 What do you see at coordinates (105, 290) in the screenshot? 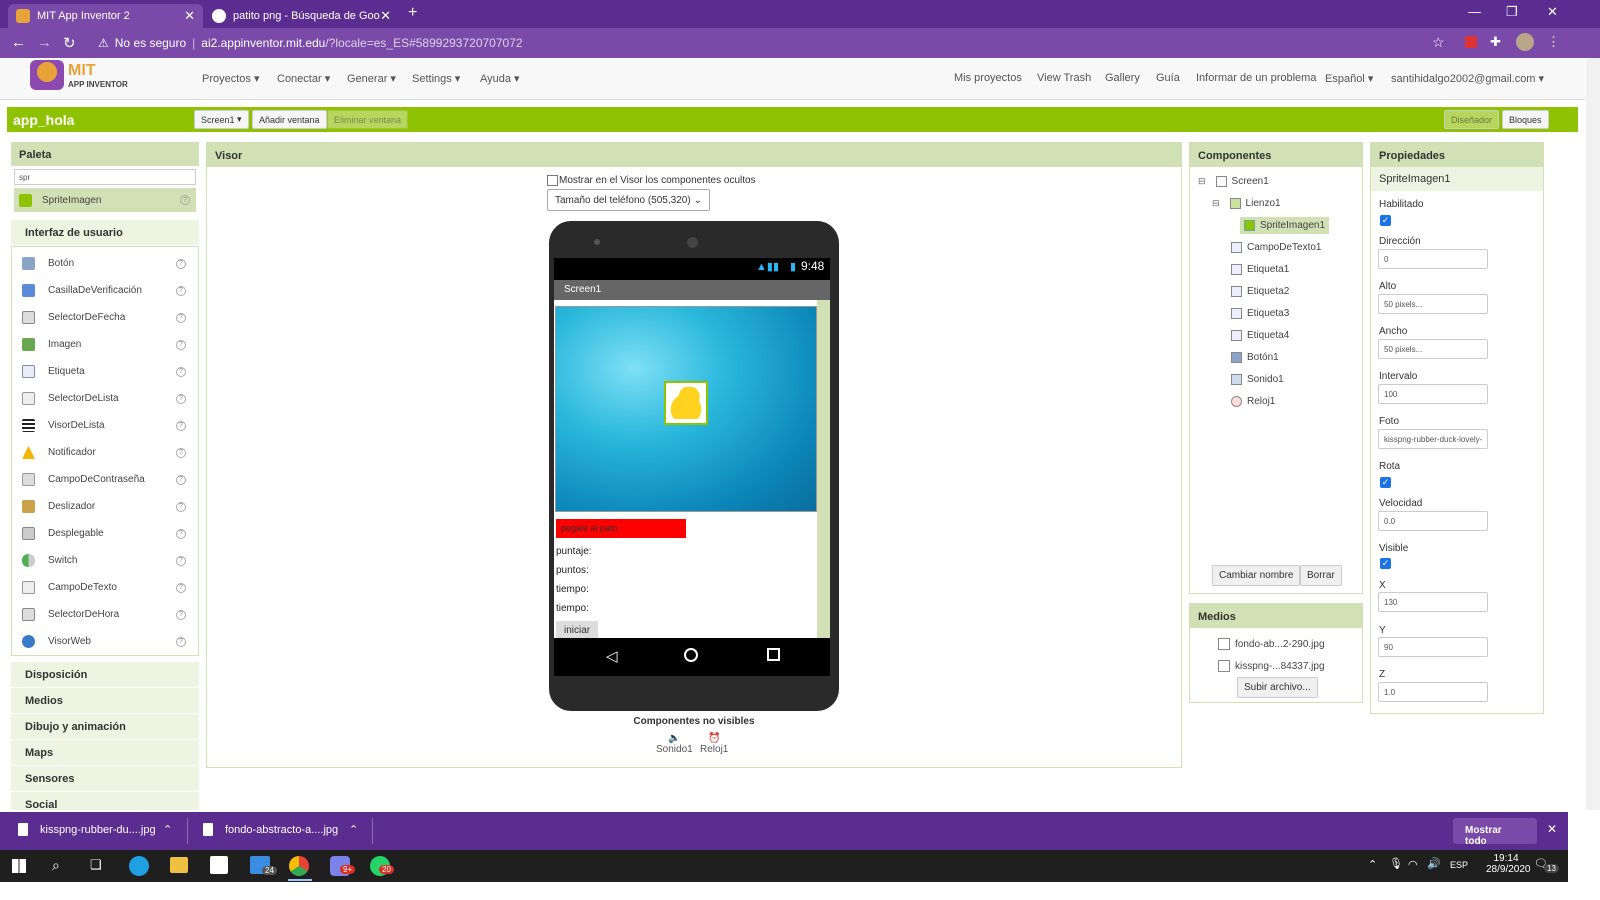
I see `palette-item-checkbox: CasillaDeVerificación?` at bounding box center [105, 290].